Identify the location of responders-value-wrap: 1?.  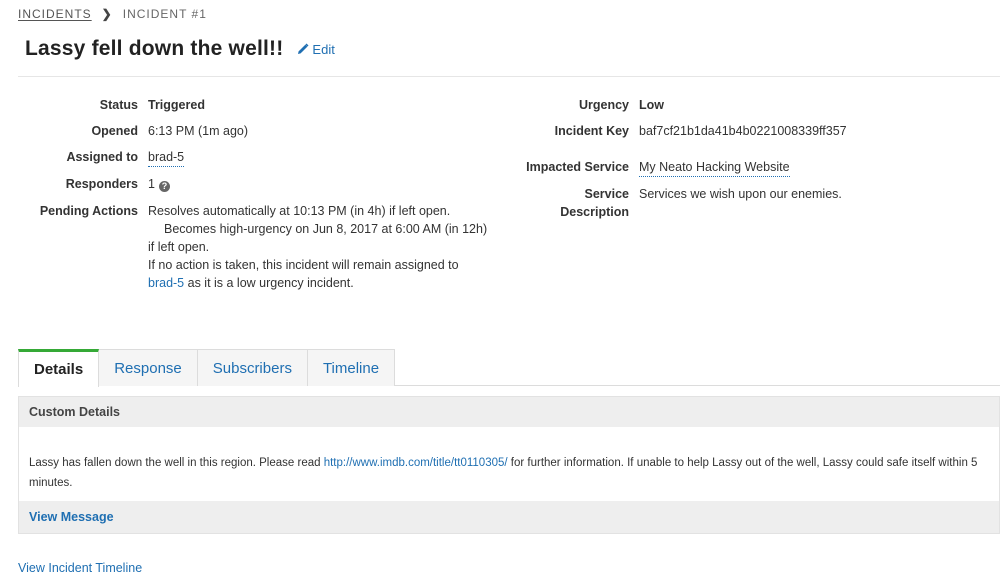
(159, 184).